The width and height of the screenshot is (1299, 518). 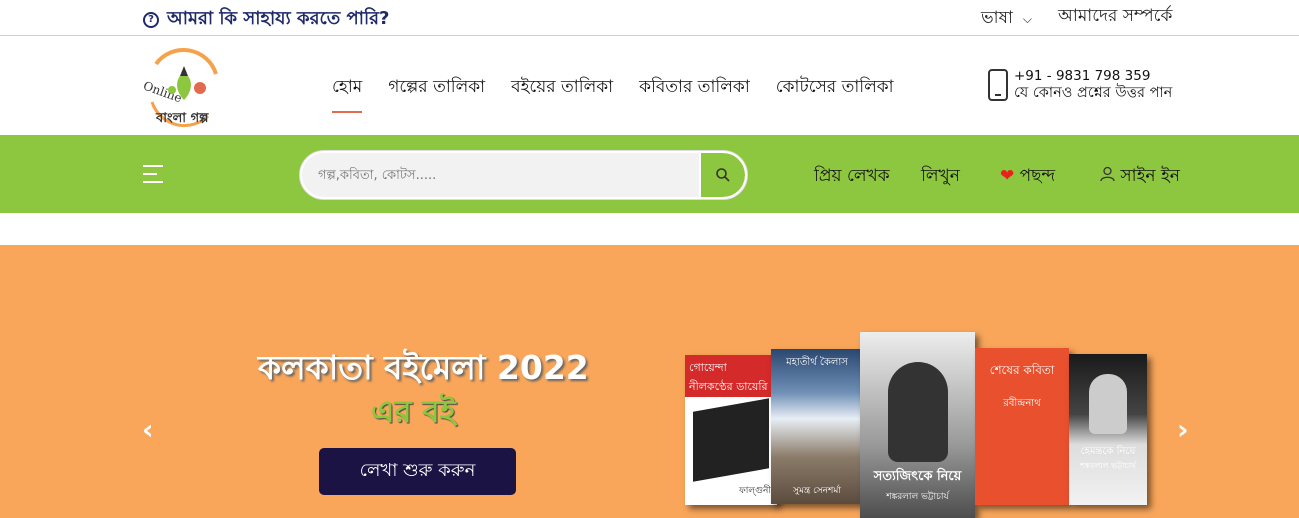 I want to click on hamburger-menu-icon, so click(x=153, y=177).